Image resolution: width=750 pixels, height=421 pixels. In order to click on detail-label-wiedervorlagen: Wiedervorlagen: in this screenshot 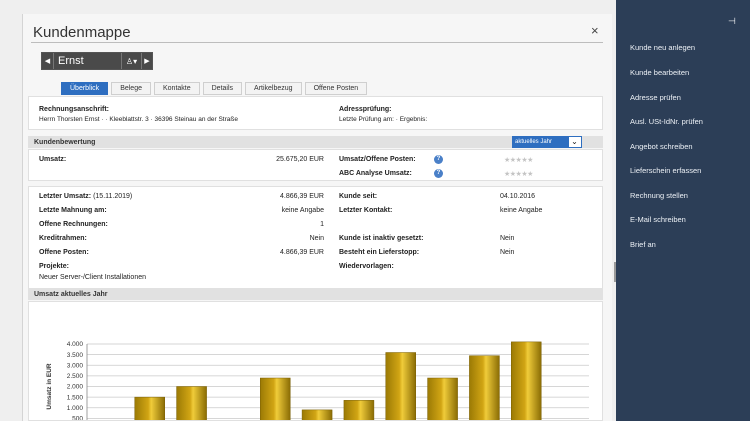, I will do `click(366, 266)`.